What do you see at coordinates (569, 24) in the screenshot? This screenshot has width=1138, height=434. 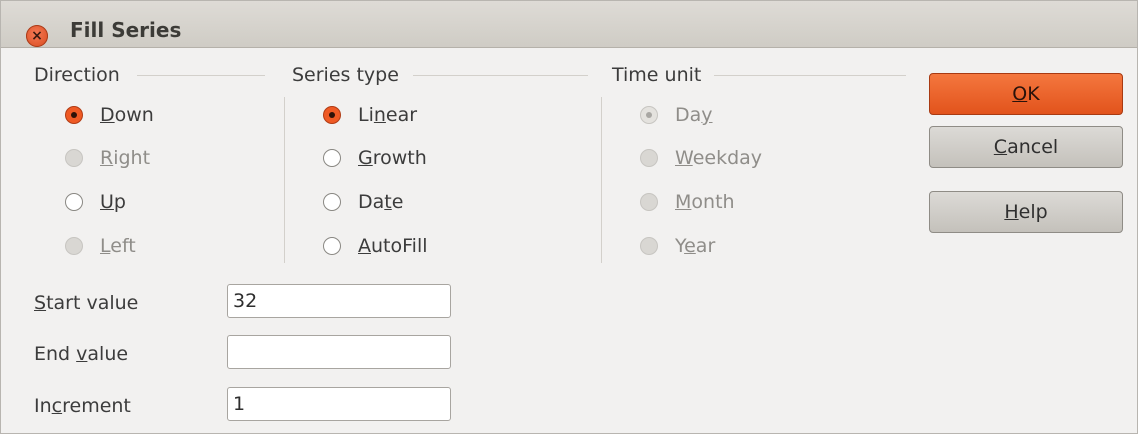 I see `title-bar: × Fill Series` at bounding box center [569, 24].